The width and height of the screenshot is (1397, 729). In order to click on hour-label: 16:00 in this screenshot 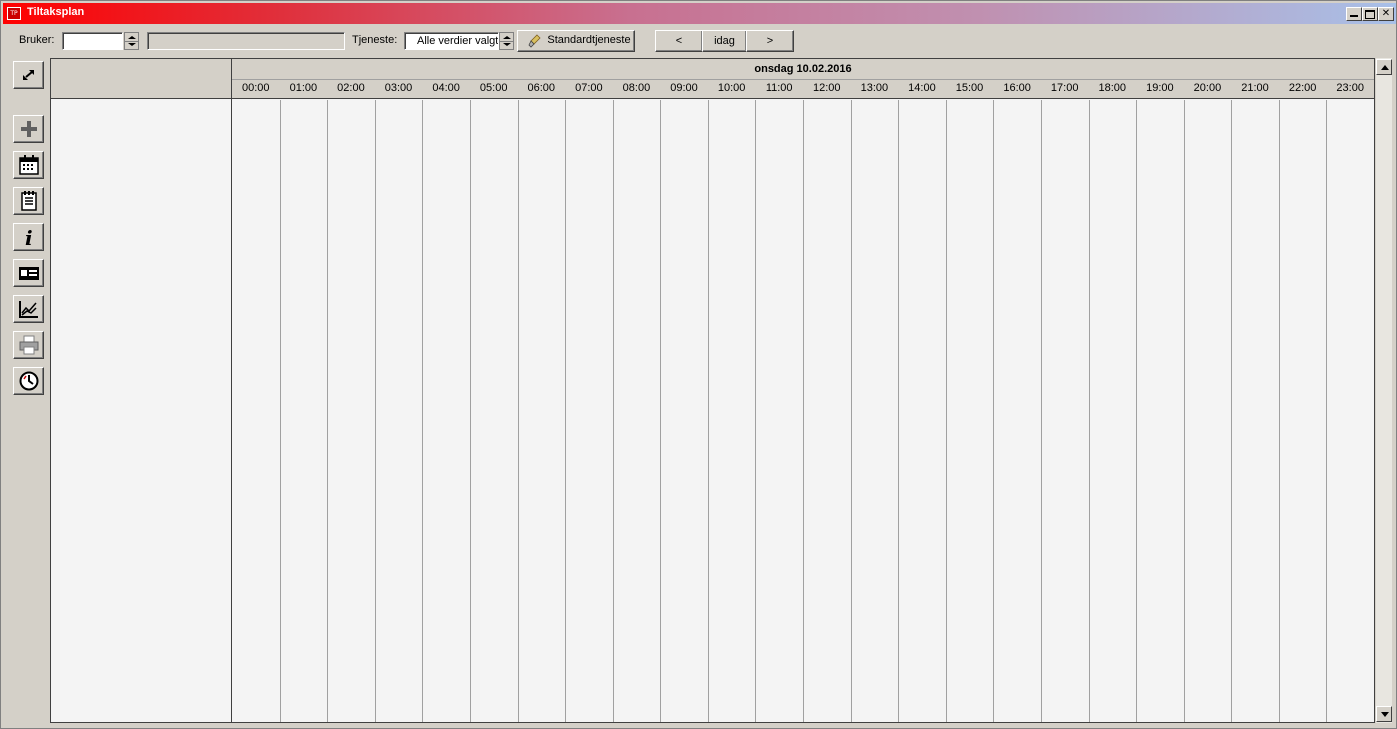, I will do `click(1017, 88)`.